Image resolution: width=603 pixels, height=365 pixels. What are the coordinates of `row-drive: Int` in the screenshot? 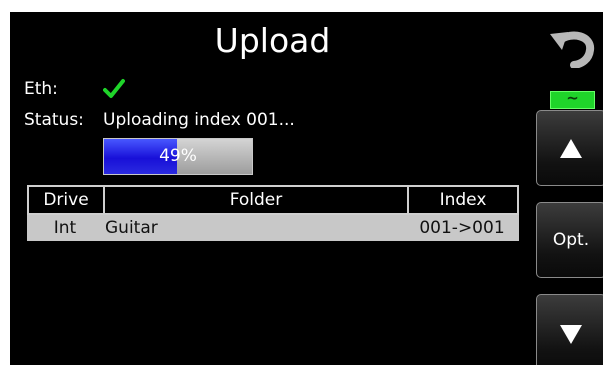 It's located at (65, 228).